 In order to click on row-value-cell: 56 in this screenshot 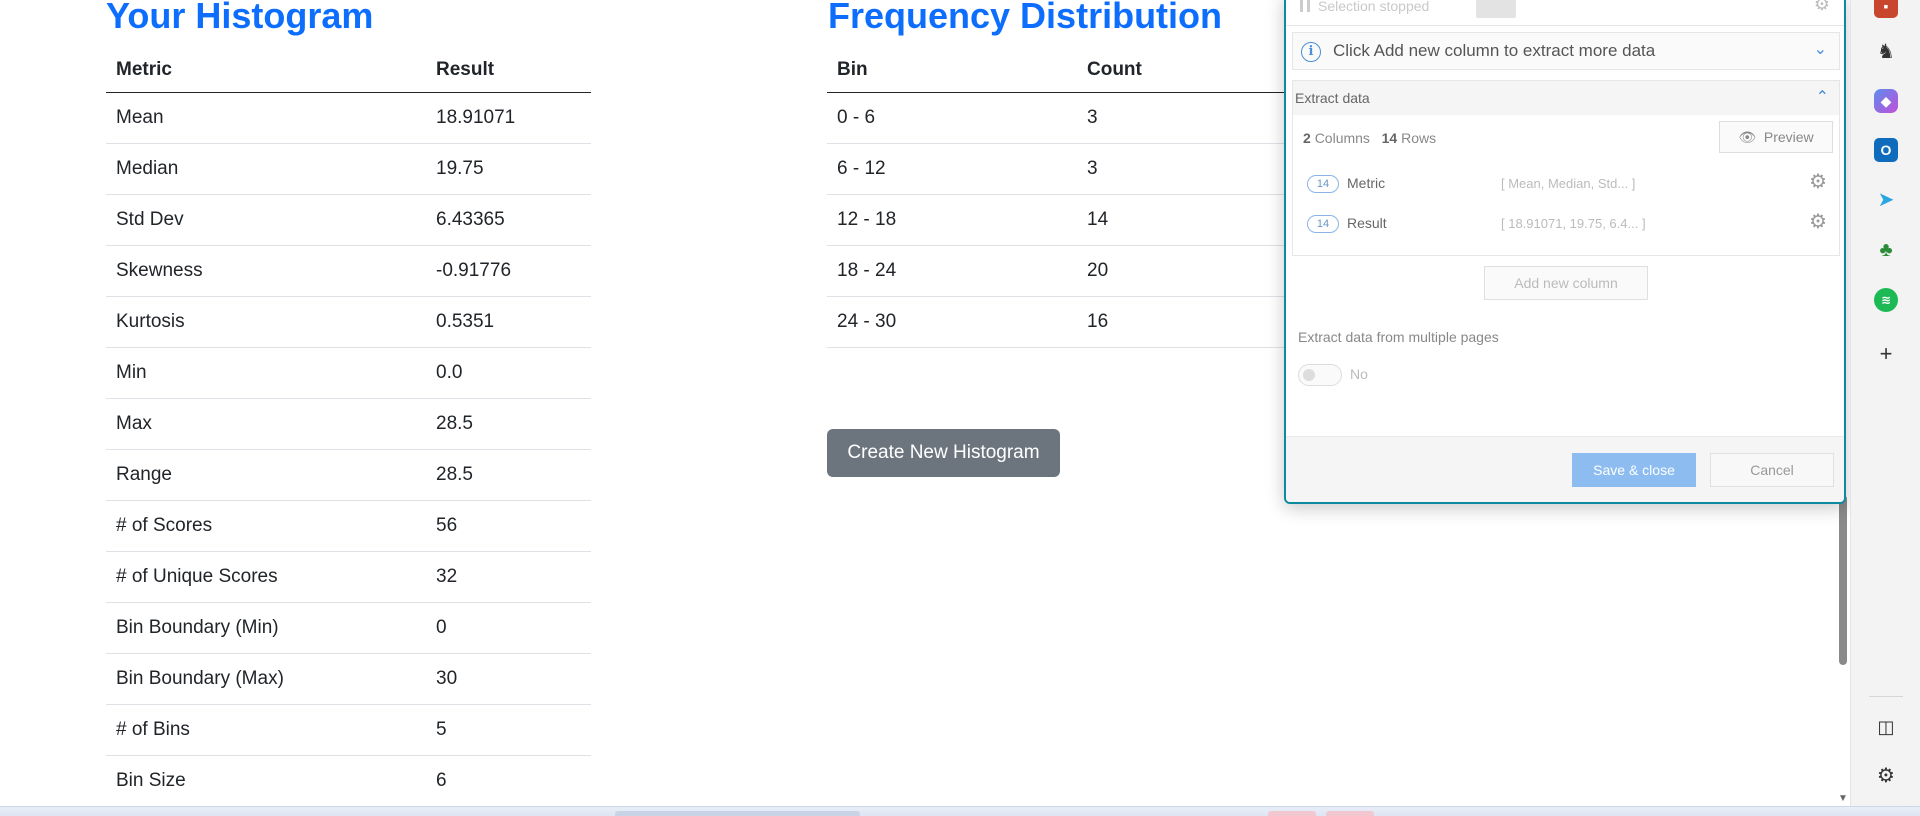, I will do `click(508, 526)`.